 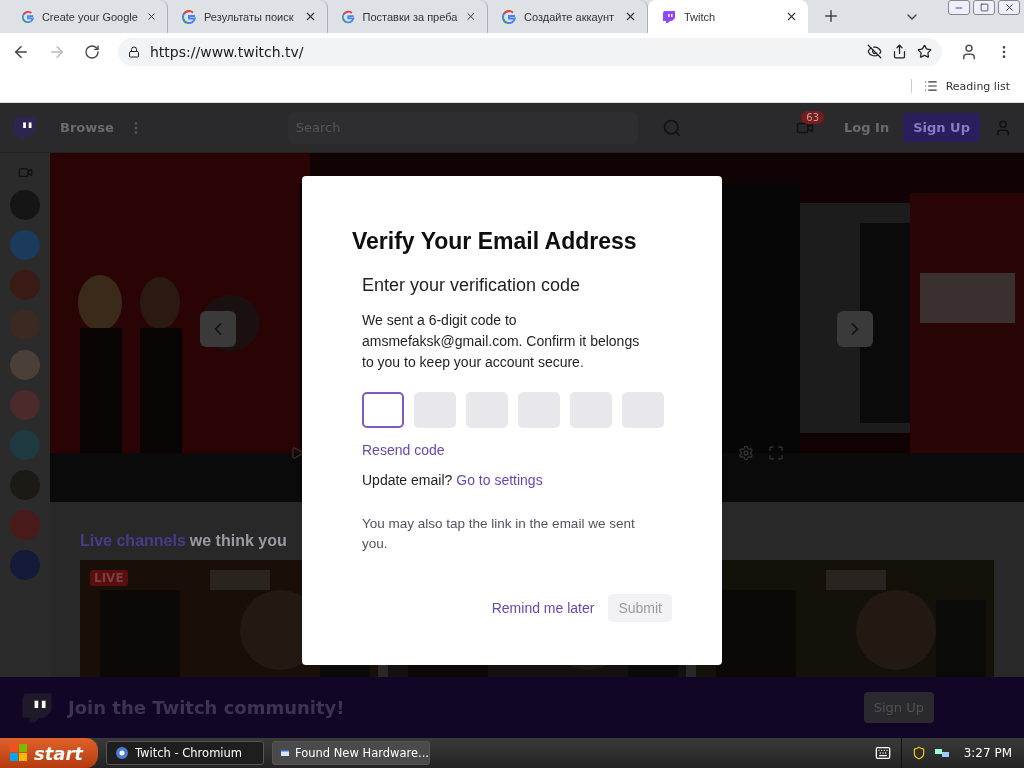 What do you see at coordinates (49, 753) in the screenshot?
I see `start-button: start` at bounding box center [49, 753].